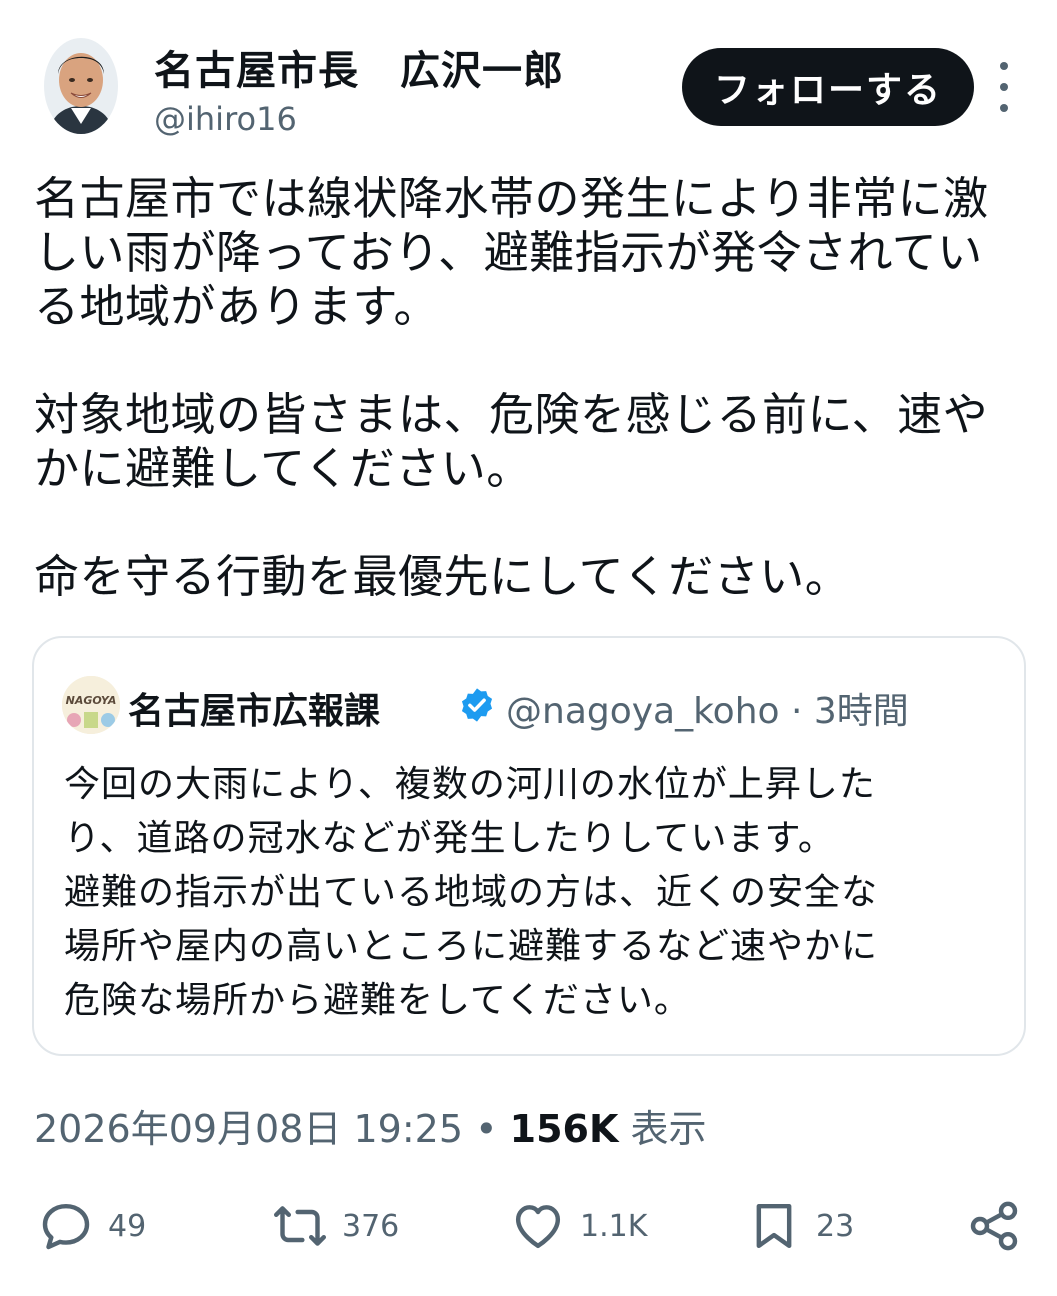  What do you see at coordinates (335, 1226) in the screenshot?
I see `repost-button: 376` at bounding box center [335, 1226].